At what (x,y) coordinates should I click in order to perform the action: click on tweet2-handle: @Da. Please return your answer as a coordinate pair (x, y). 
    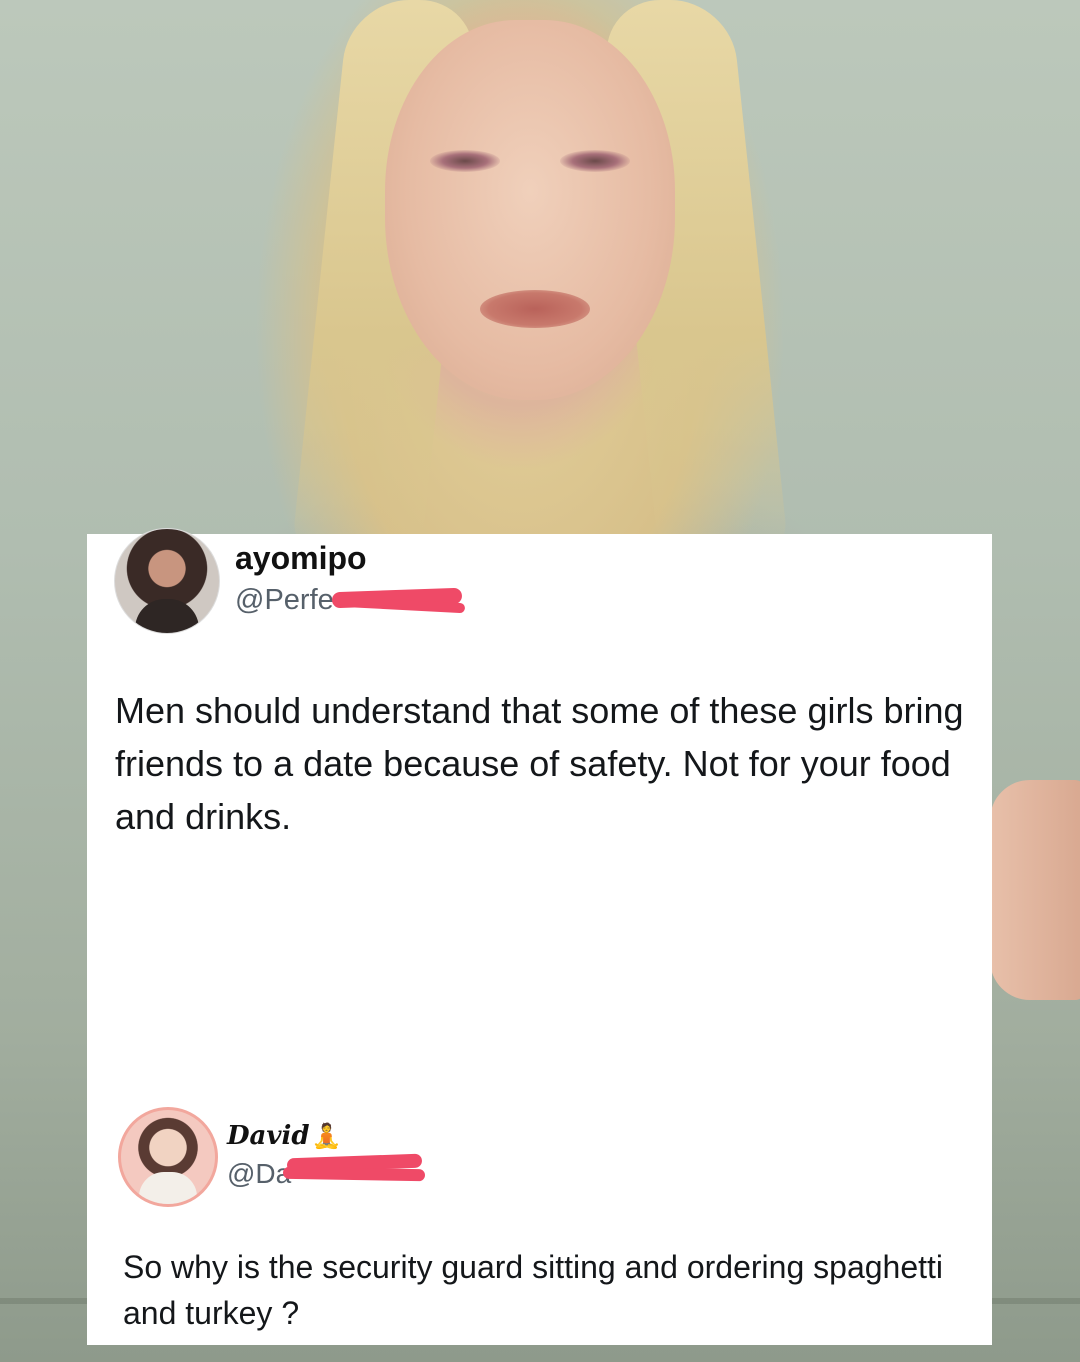
    Looking at the image, I should click on (259, 1174).